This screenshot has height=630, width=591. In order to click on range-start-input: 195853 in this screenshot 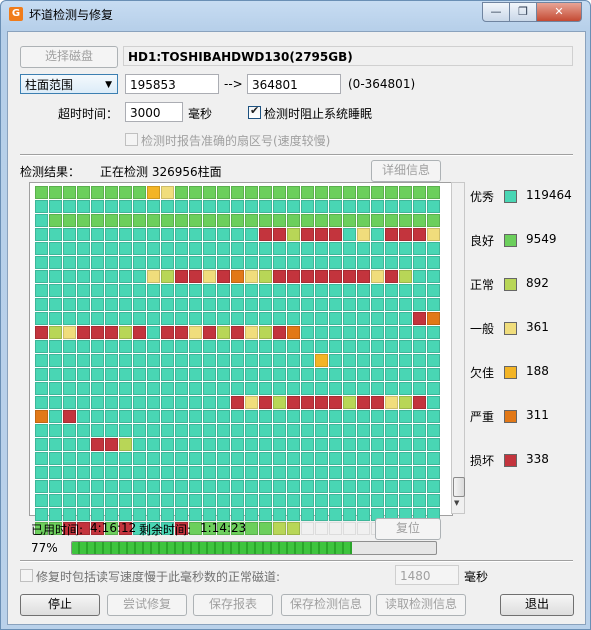, I will do `click(172, 84)`.